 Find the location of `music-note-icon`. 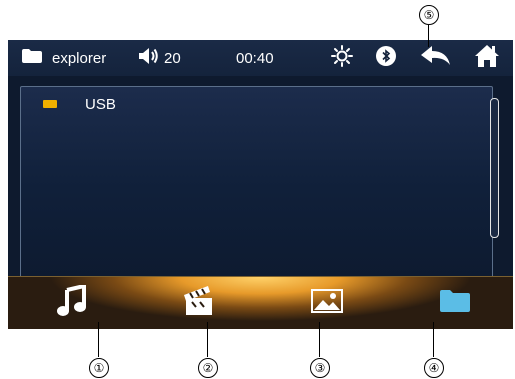

music-note-icon is located at coordinates (72, 302).